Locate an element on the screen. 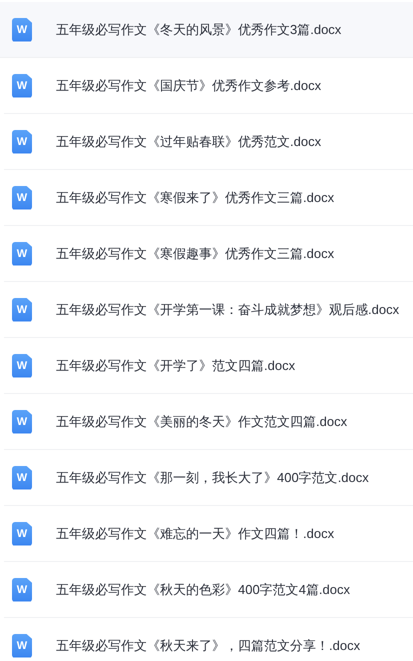  file-item: W 五年级必写作文《开学第一课：奋斗成就梦想》观后感.docx is located at coordinates (208, 310).